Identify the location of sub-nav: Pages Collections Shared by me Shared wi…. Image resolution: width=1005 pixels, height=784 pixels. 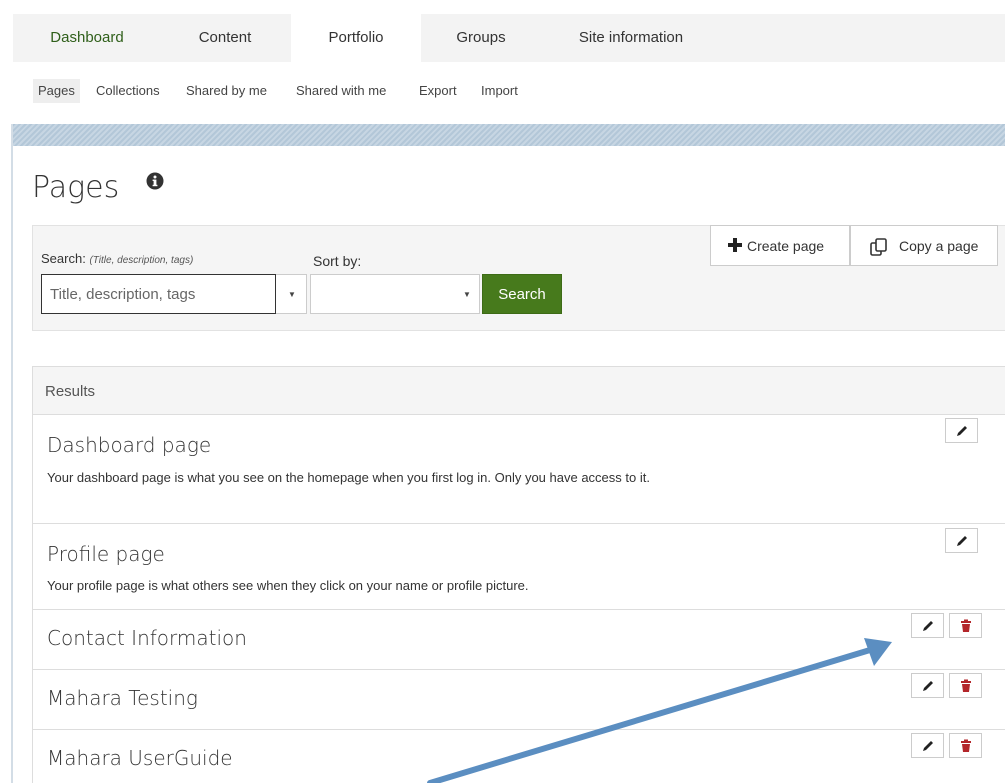
(509, 91).